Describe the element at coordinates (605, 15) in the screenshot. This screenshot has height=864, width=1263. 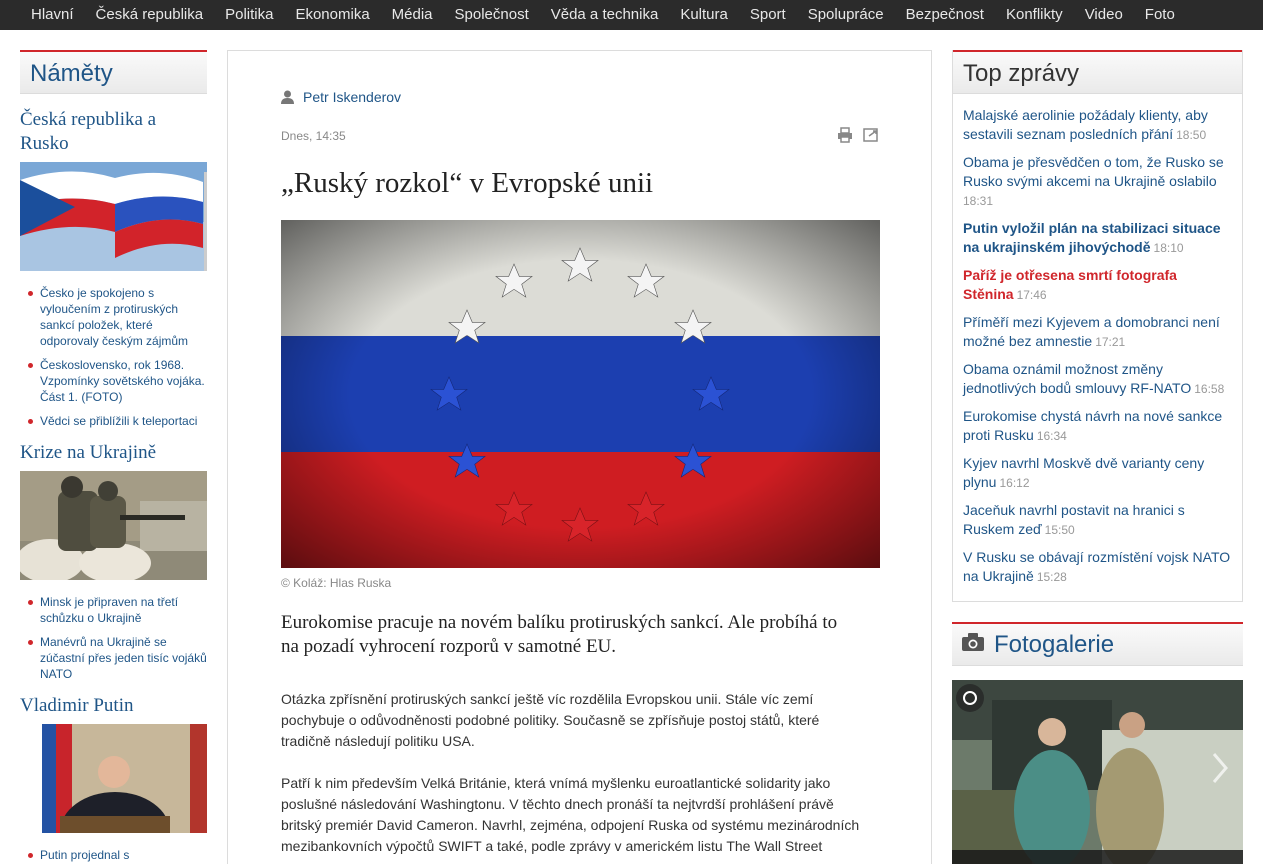
I see `nav-item-veda-a-technika: Věda a technika` at that location.